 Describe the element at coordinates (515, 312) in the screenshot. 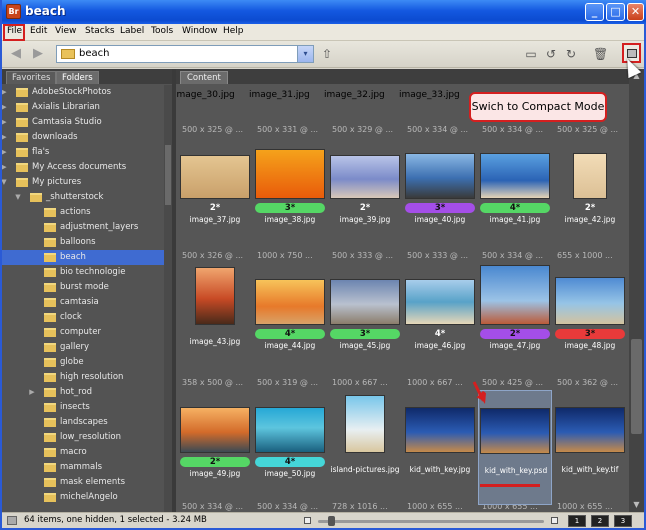

I see `thumbnail-item: 2* image_47.jpg` at that location.